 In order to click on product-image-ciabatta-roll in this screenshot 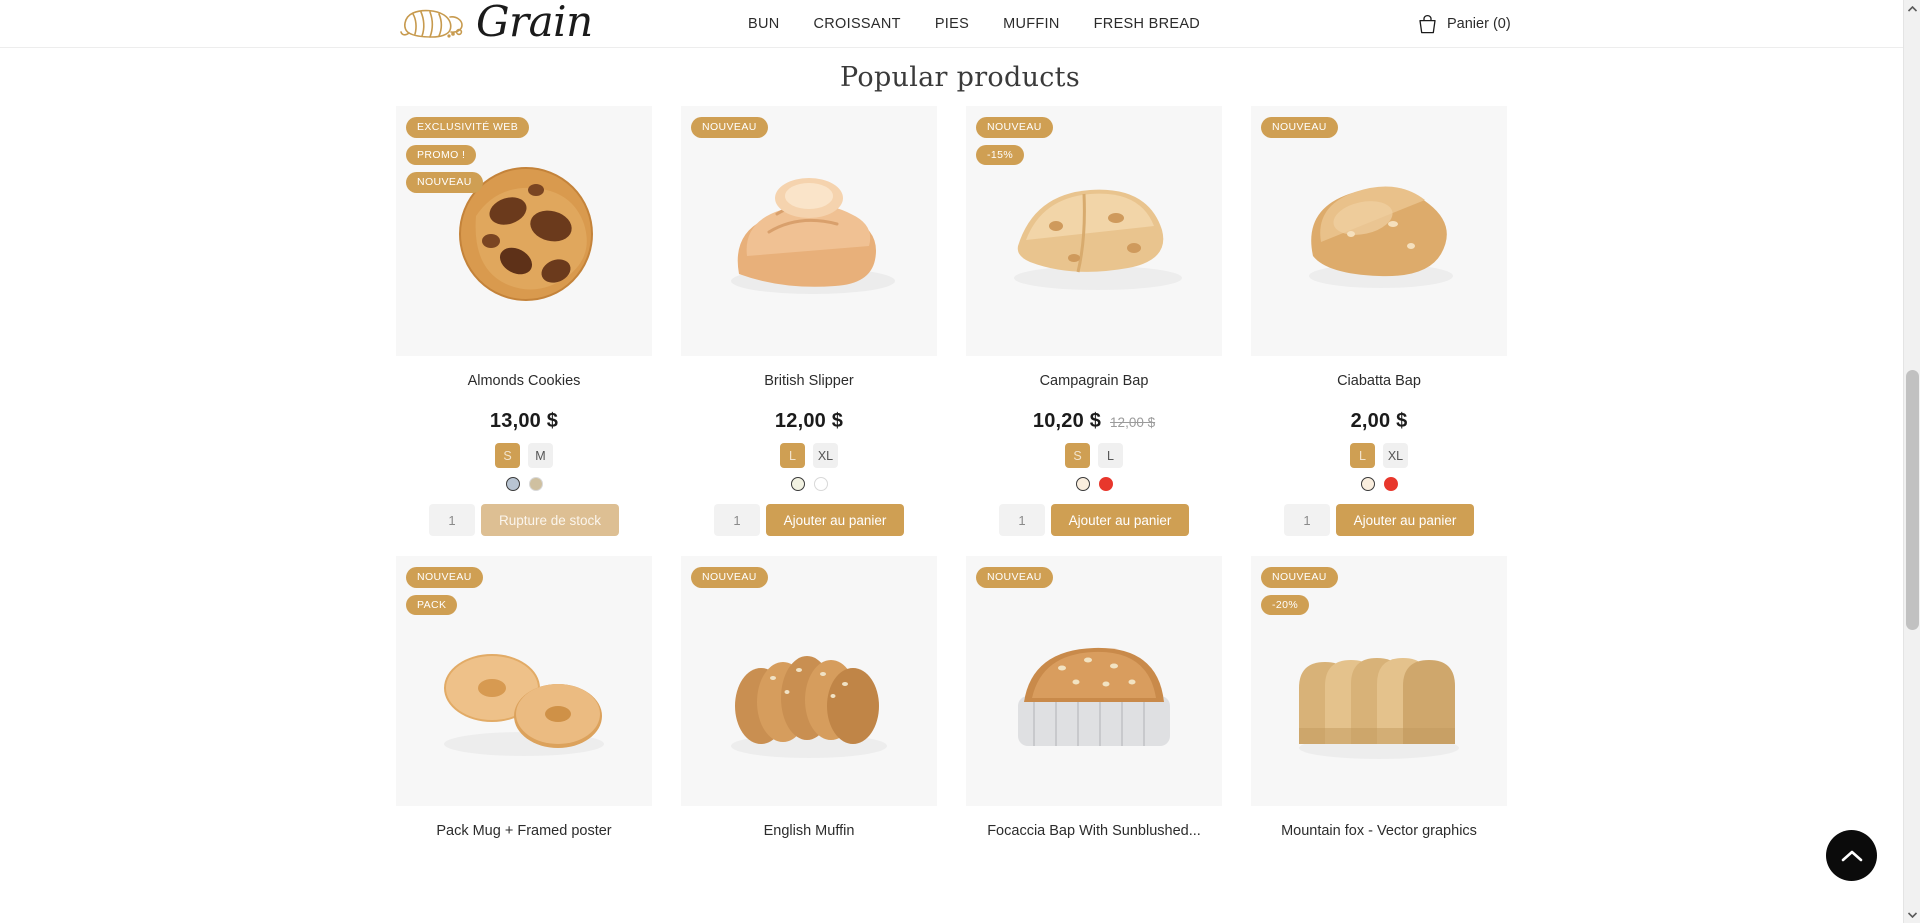, I will do `click(1381, 237)`.